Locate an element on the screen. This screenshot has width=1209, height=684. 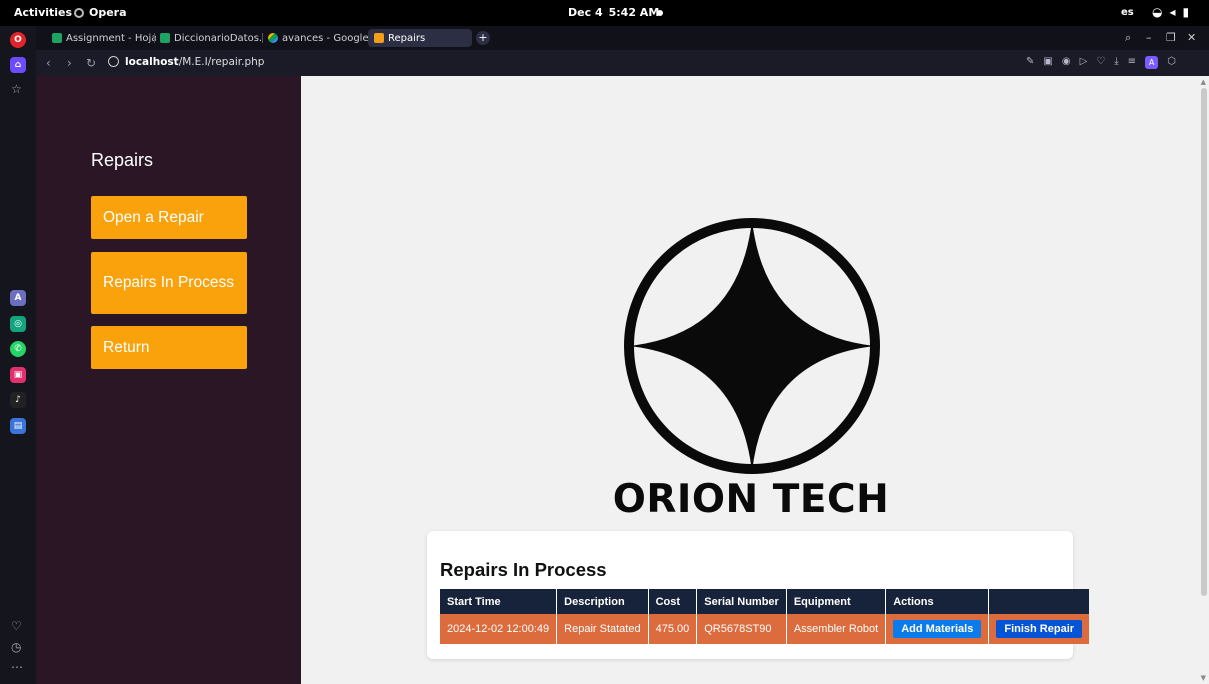
browser-sidebar: O ⌂ ☆ A ◎ ✆ ▣ ♪ ▤ ♡ ◷ ⋯ is located at coordinates (18, 355).